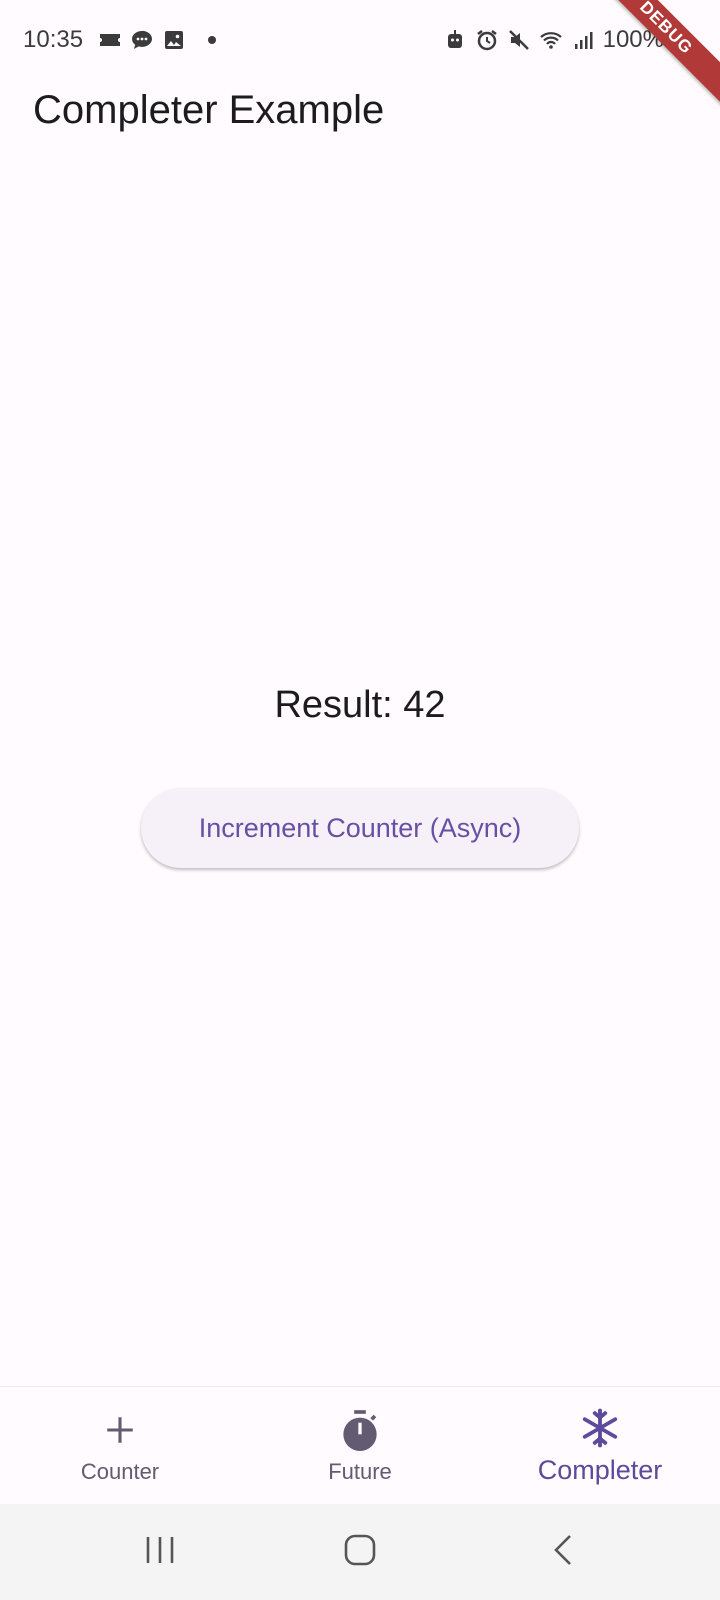 The image size is (720, 1600). Describe the element at coordinates (550, 40) in the screenshot. I see `wifi-icon` at that location.